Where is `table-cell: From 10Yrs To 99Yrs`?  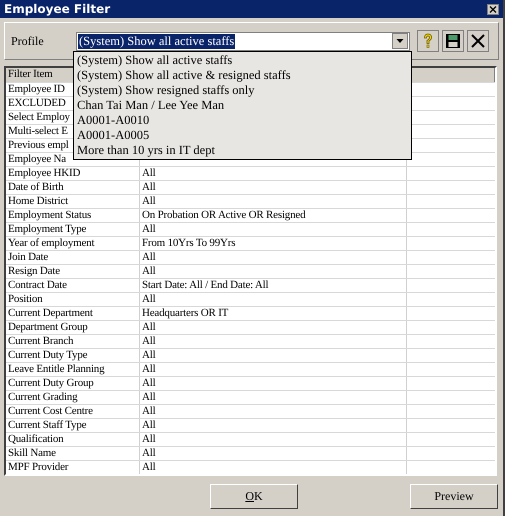
table-cell: From 10Yrs To 99Yrs is located at coordinates (273, 243).